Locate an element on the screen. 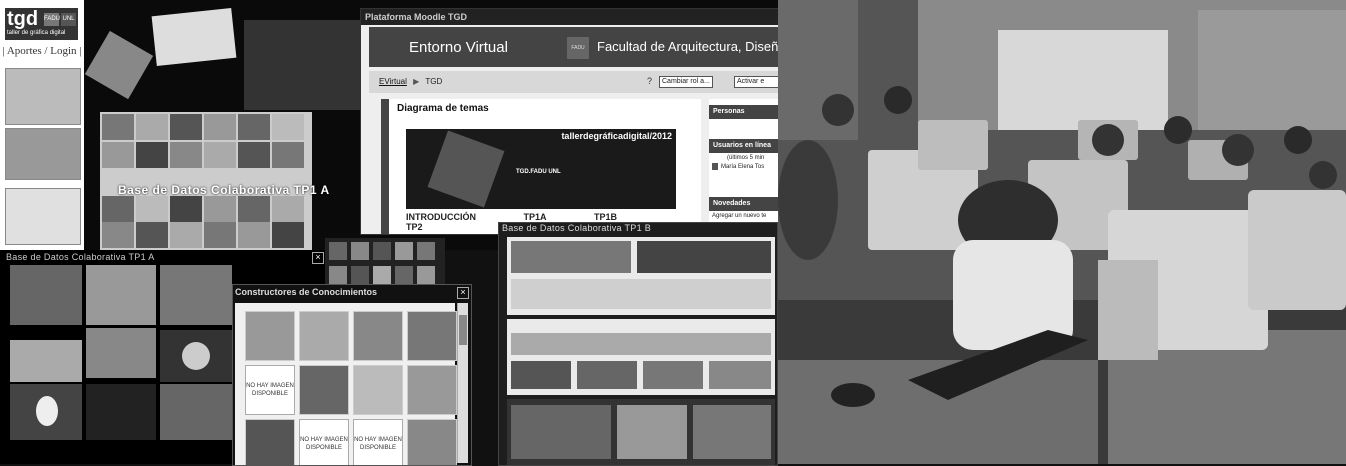  section-heading: Diagrama de temas is located at coordinates (443, 108).